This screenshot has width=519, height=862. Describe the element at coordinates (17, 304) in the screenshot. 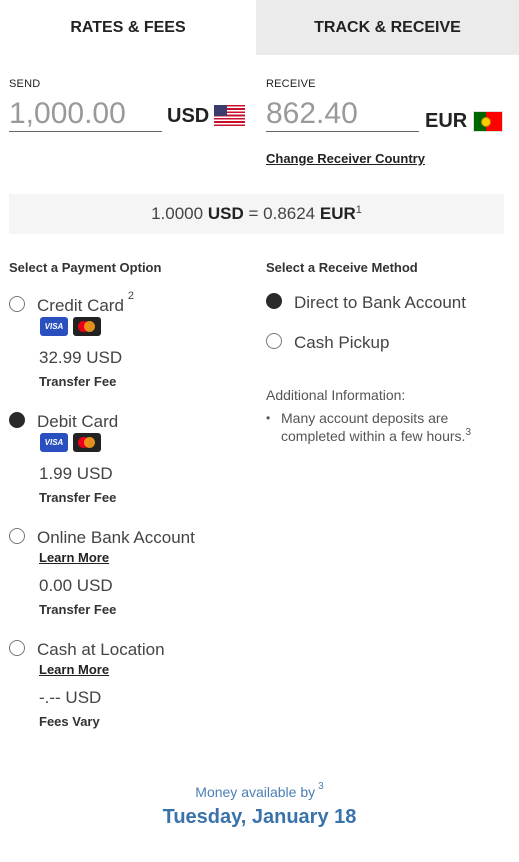

I see `credit-card-radio` at that location.